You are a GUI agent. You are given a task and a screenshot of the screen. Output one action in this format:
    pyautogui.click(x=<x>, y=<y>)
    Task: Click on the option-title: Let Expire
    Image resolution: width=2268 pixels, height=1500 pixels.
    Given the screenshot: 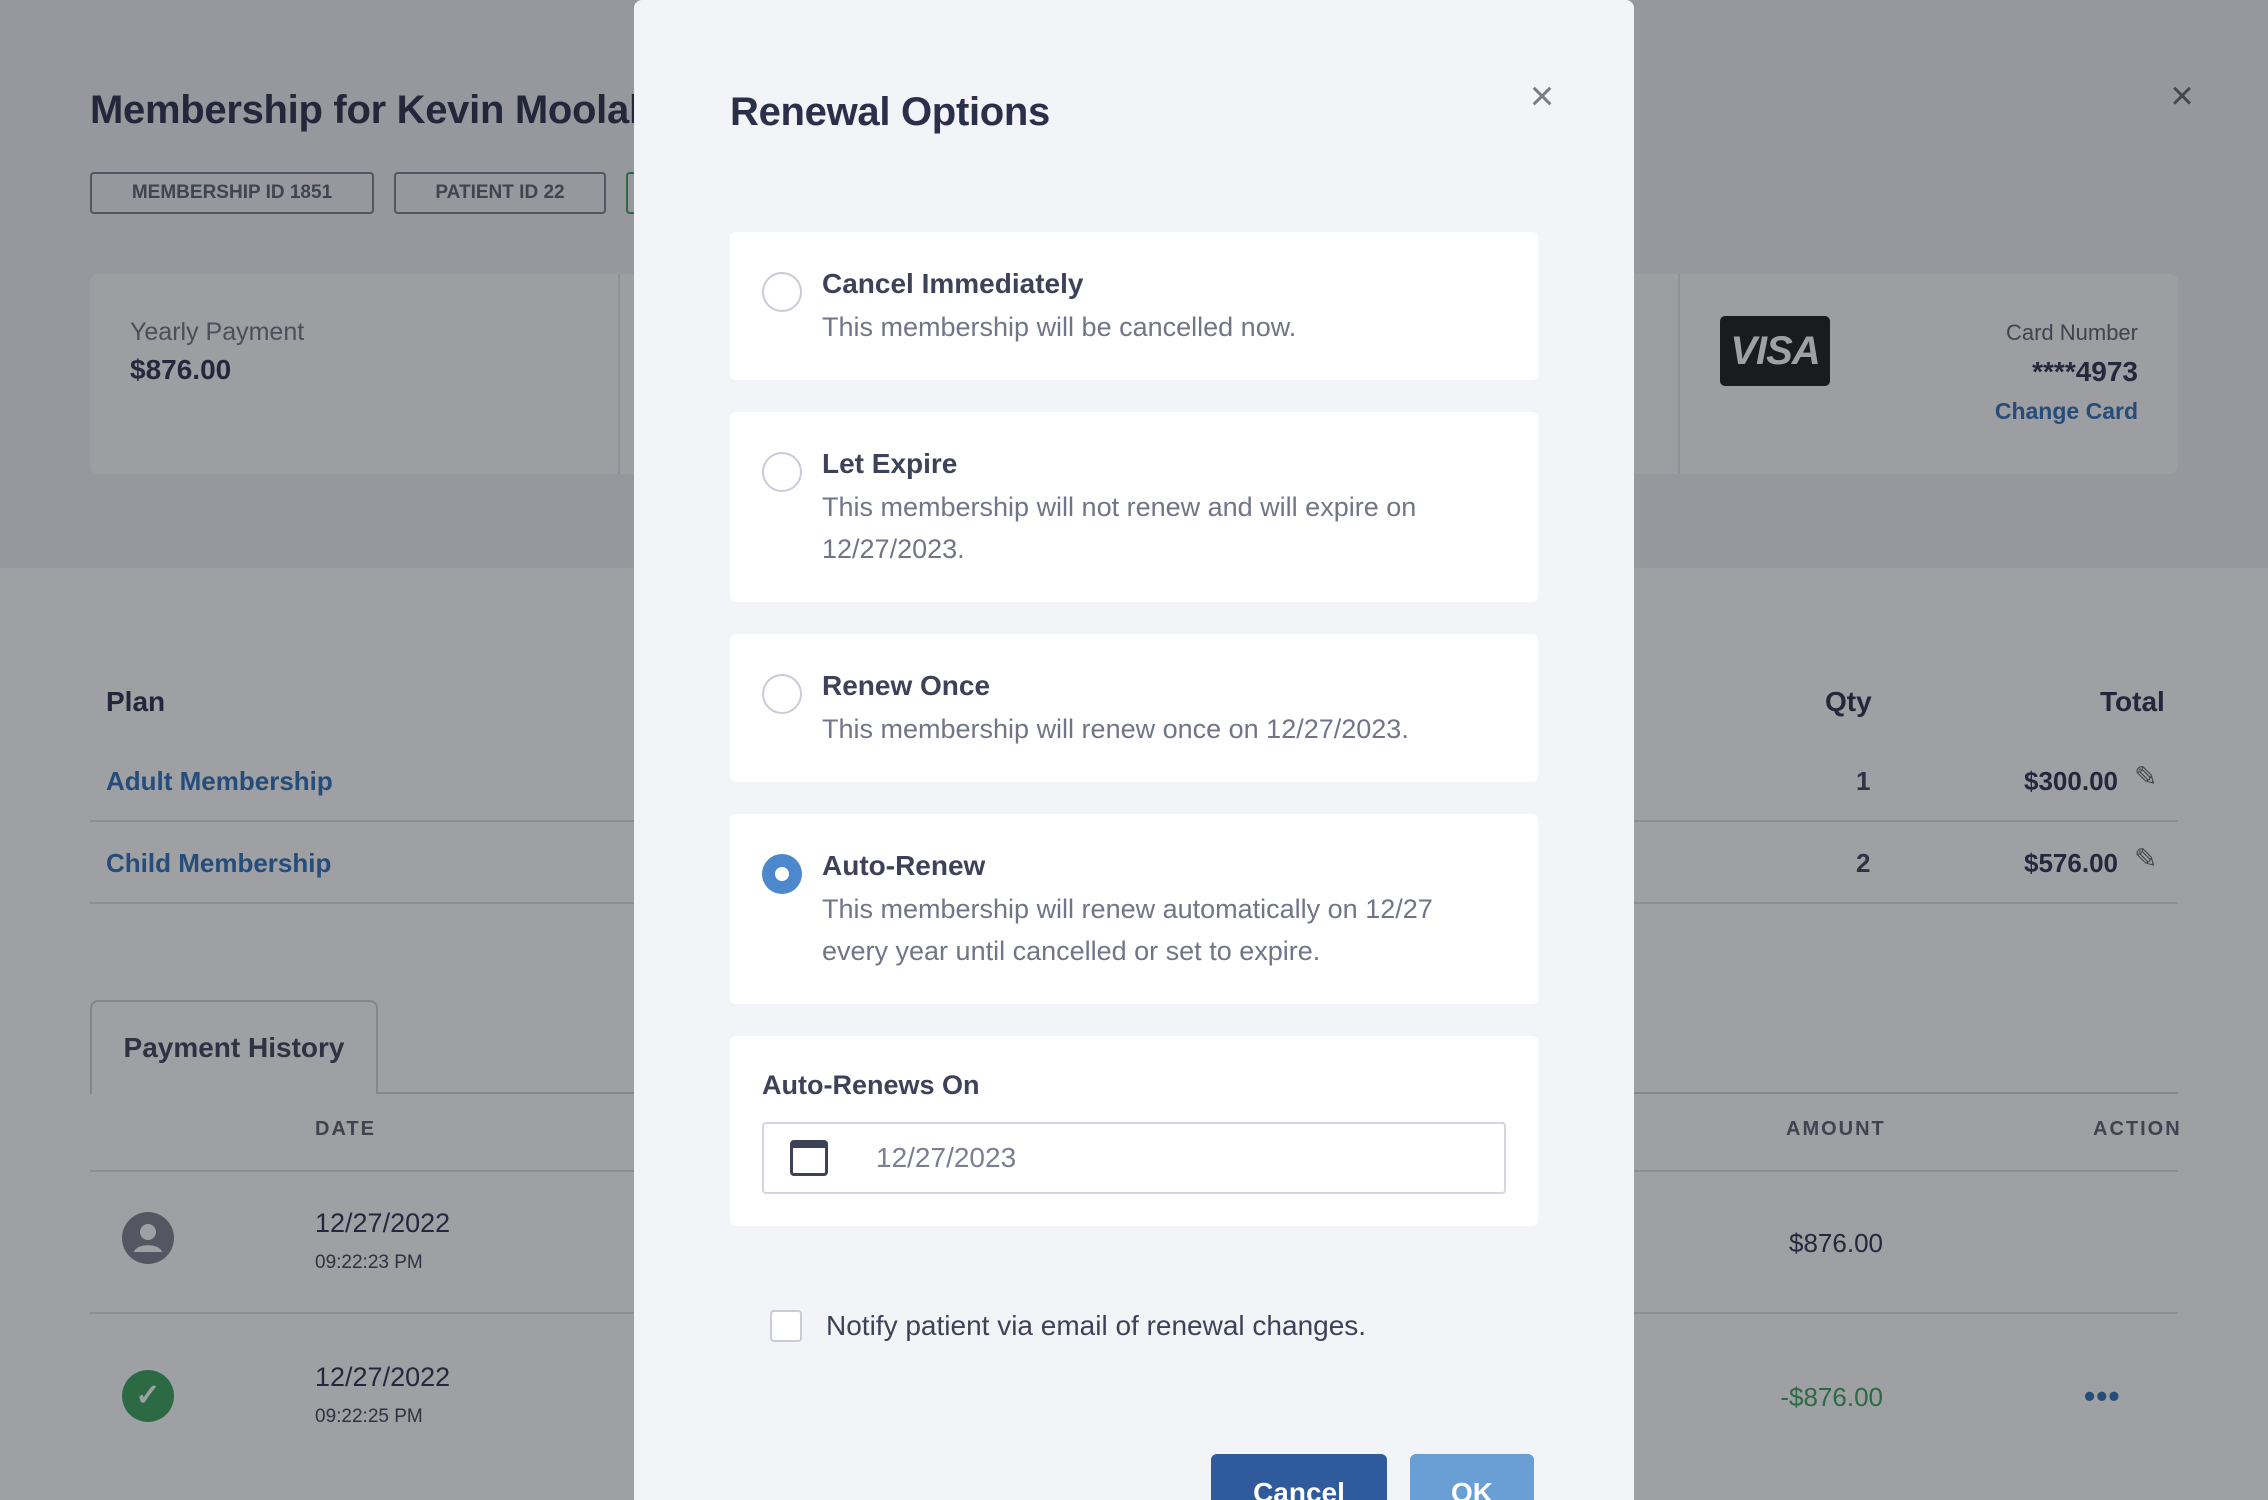 What is the action you would take?
    pyautogui.click(x=890, y=463)
    